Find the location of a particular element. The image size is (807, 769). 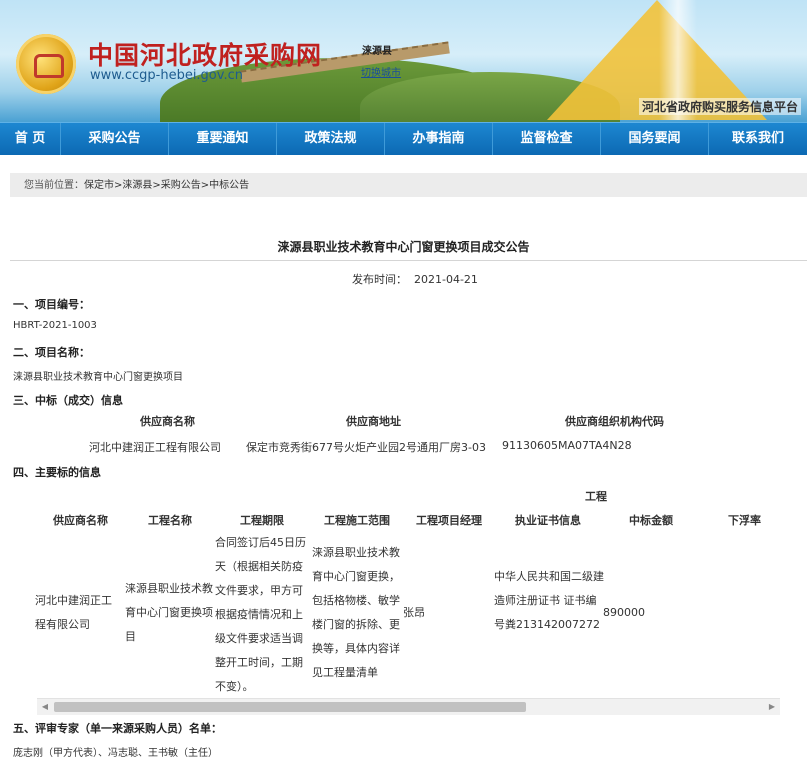

section-project-number: 一、项目编号： is located at coordinates (51, 304).